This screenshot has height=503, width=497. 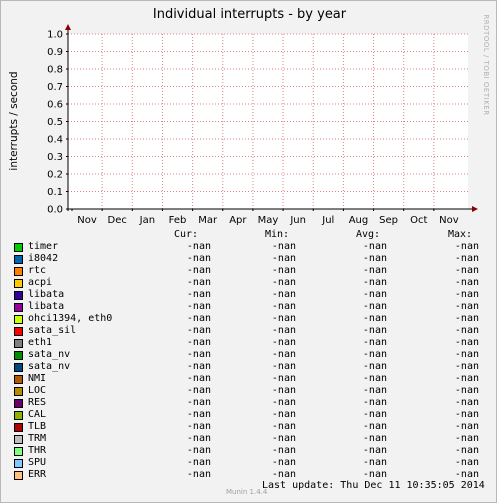 I want to click on last-update-value: Thu Dec 11 10:35:05 2014, so click(x=412, y=485).